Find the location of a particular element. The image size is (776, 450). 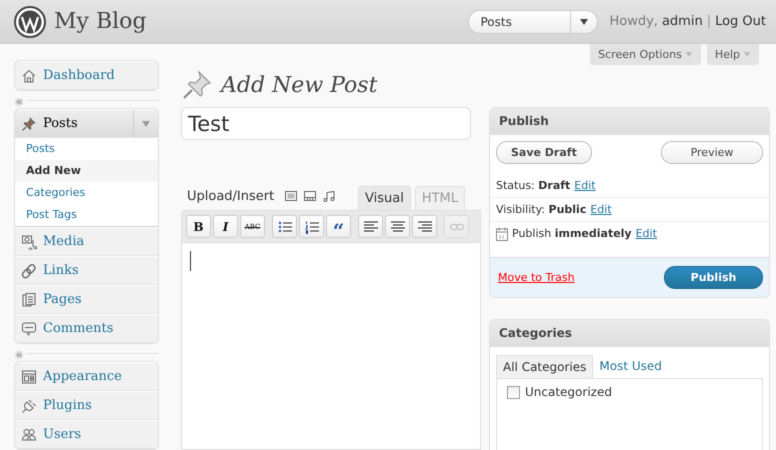

bullets-icon is located at coordinates (284, 227).